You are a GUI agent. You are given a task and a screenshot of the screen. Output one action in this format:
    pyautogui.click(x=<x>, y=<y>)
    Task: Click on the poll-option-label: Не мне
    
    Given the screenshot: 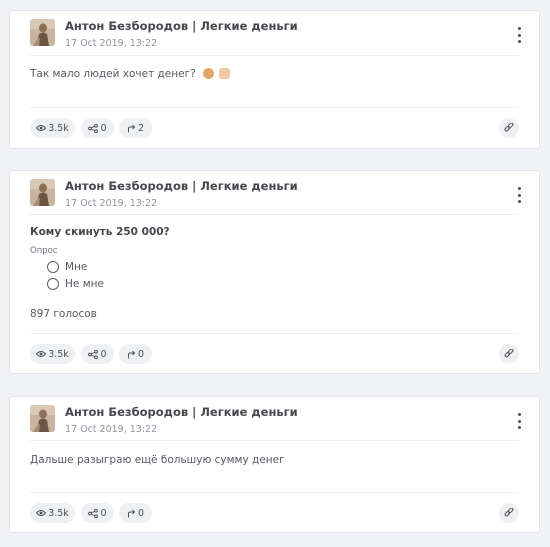 What is the action you would take?
    pyautogui.click(x=84, y=284)
    